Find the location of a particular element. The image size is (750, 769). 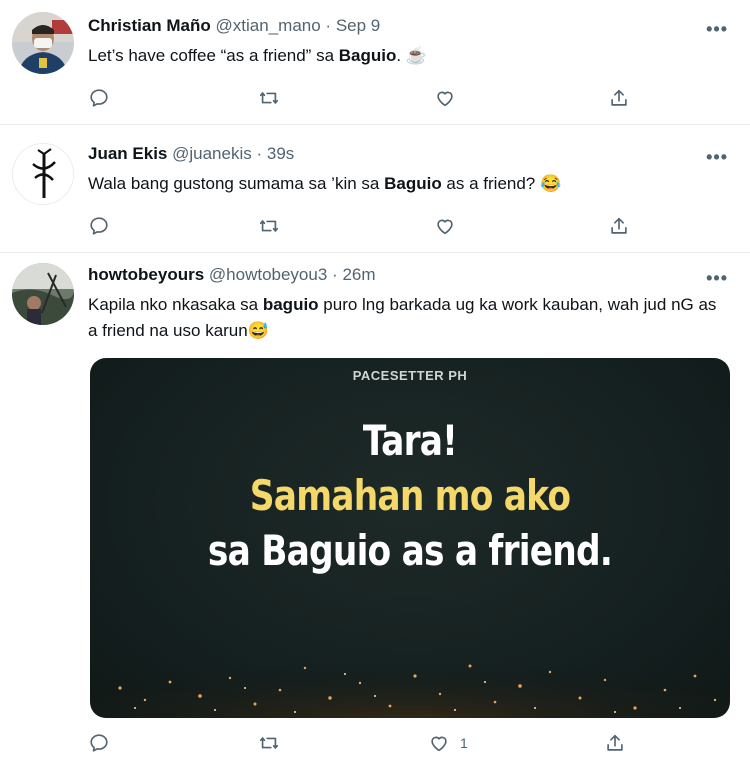

media-headline-1: Tara! is located at coordinates (410, 440).